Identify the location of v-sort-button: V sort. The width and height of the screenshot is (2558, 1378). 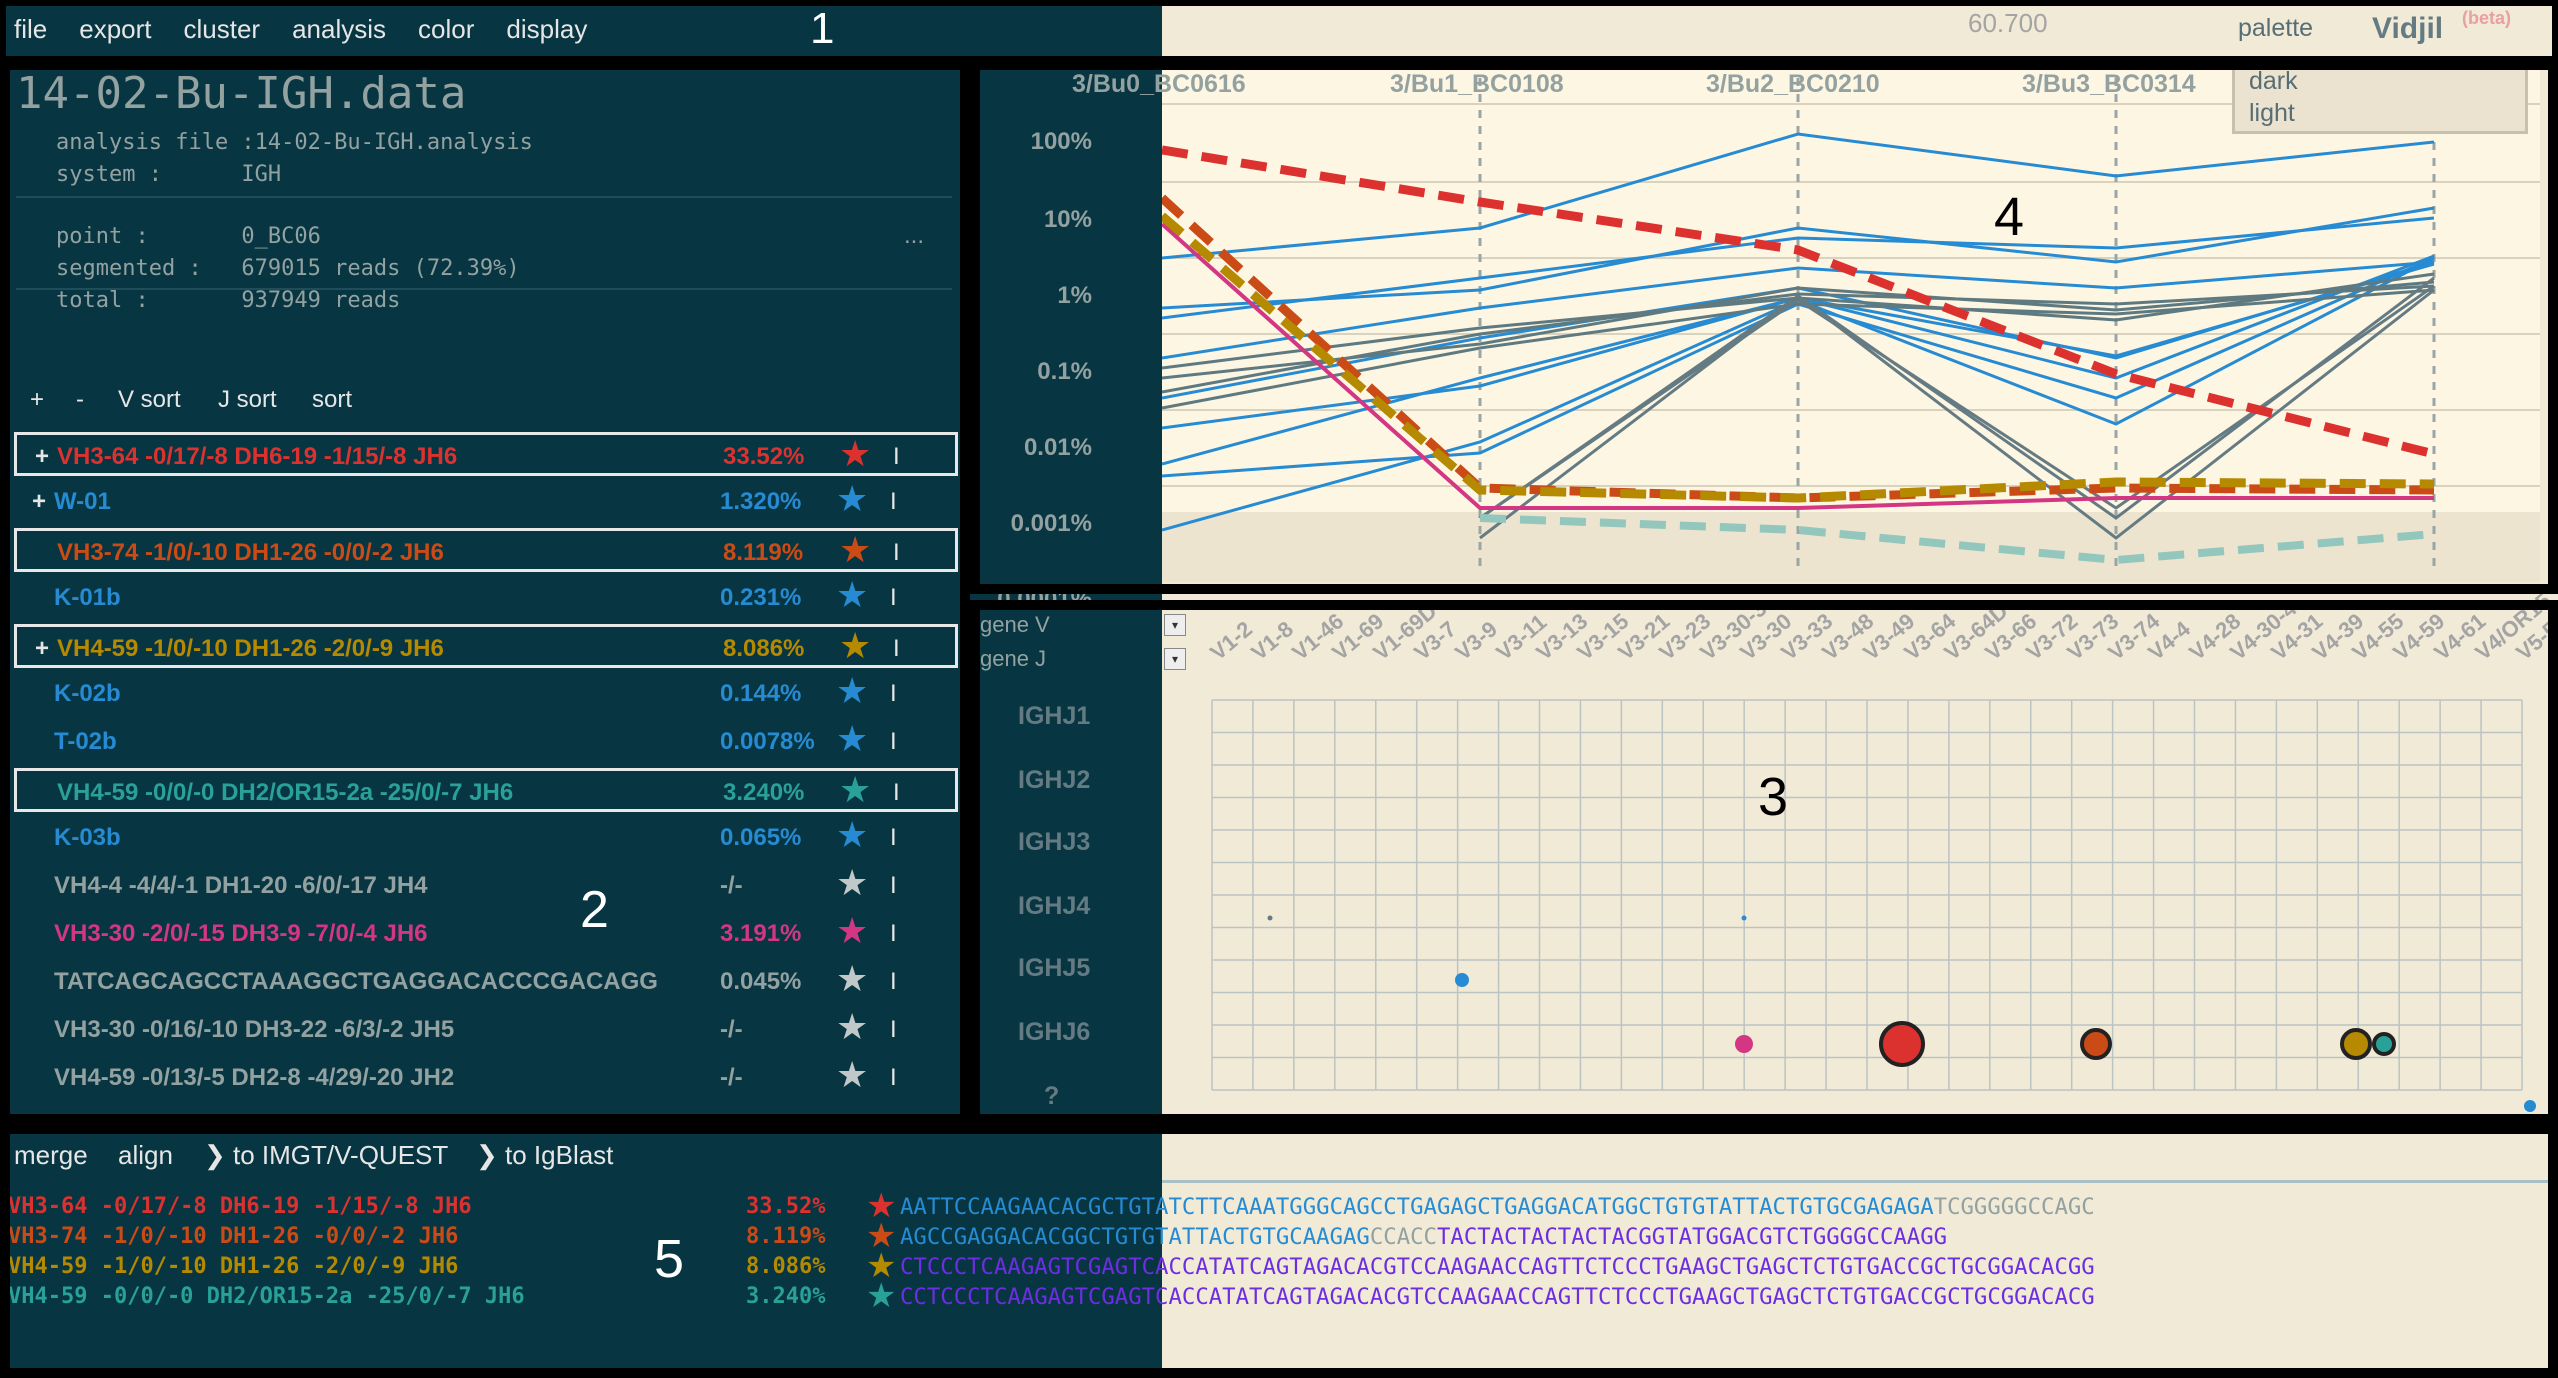
(149, 400).